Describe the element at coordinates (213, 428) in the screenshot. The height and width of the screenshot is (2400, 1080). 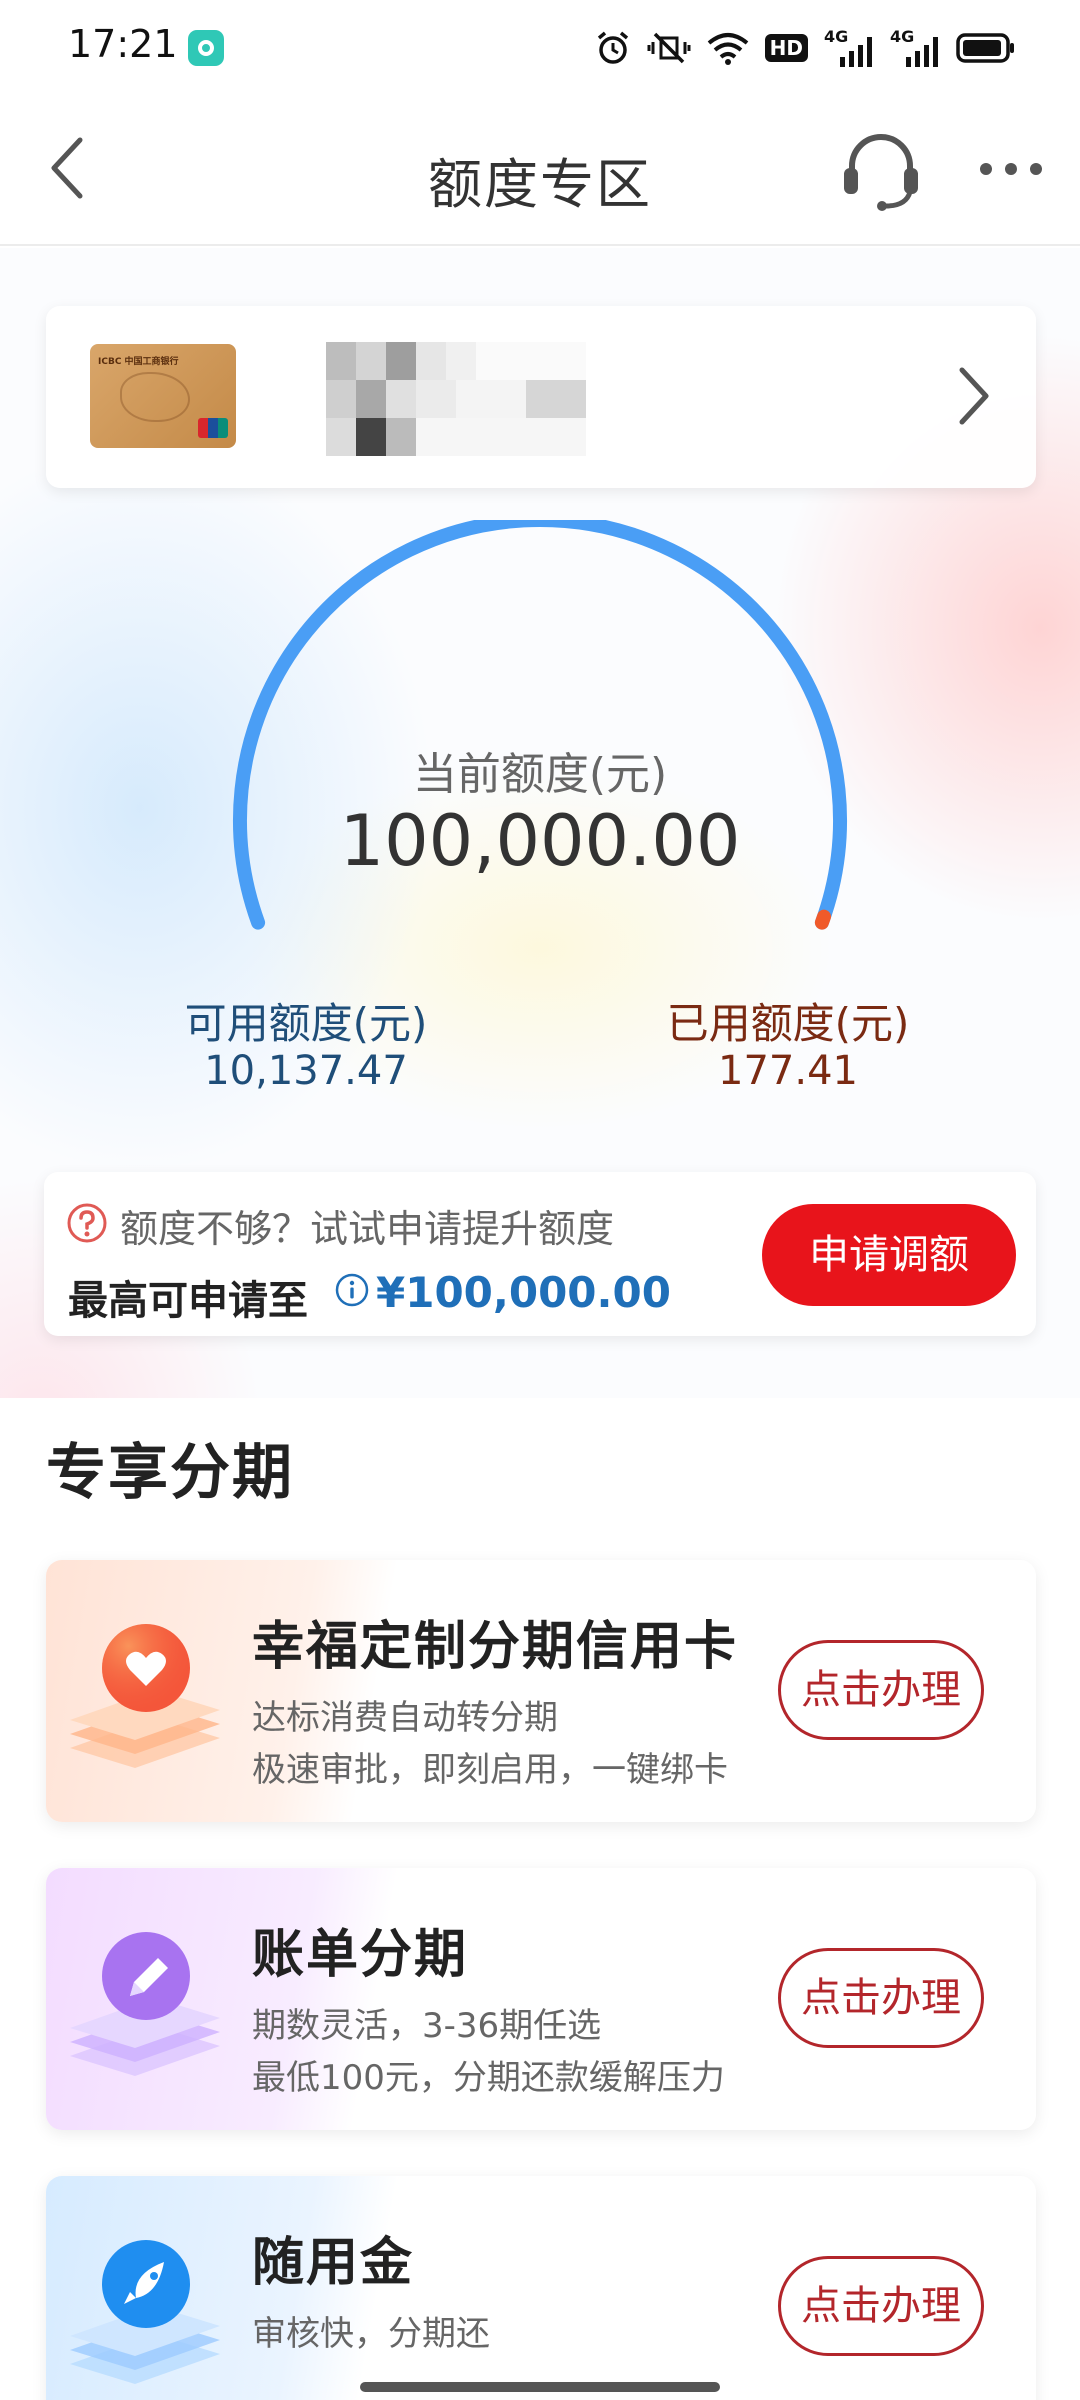
I see `unionpay-logo` at that location.